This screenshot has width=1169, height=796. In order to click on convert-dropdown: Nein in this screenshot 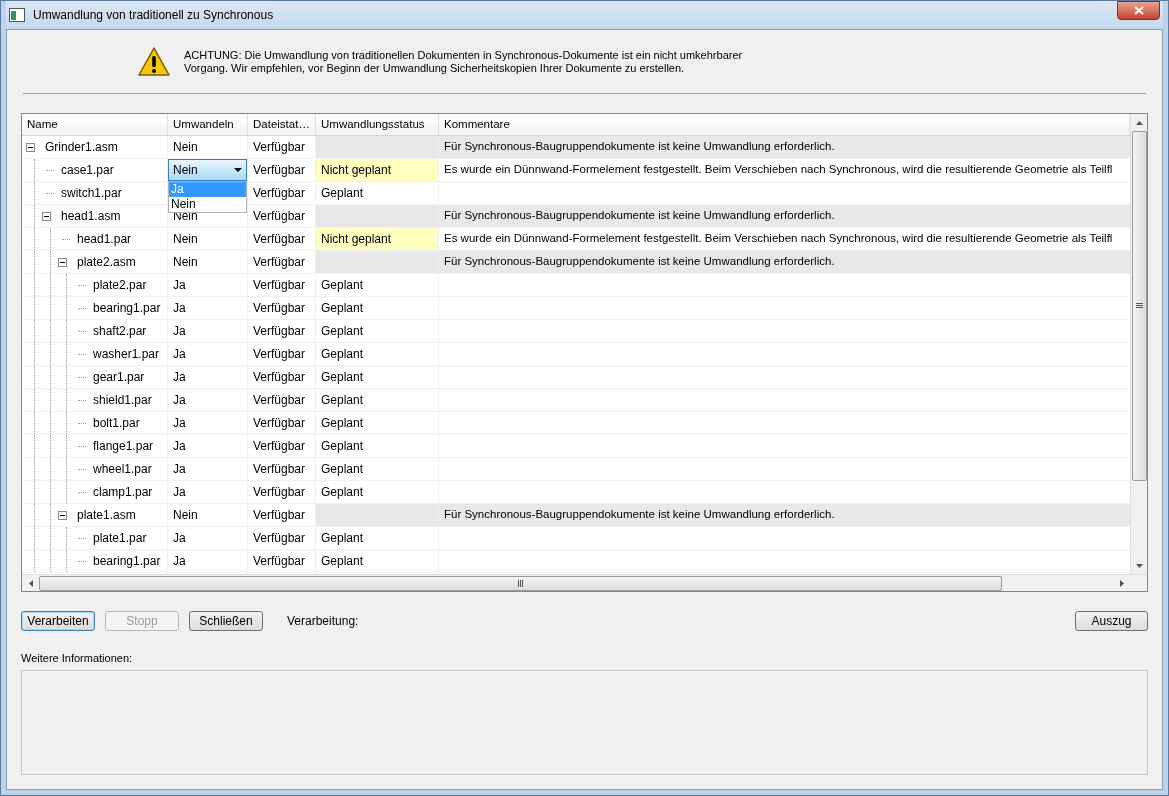, I will do `click(207, 170)`.